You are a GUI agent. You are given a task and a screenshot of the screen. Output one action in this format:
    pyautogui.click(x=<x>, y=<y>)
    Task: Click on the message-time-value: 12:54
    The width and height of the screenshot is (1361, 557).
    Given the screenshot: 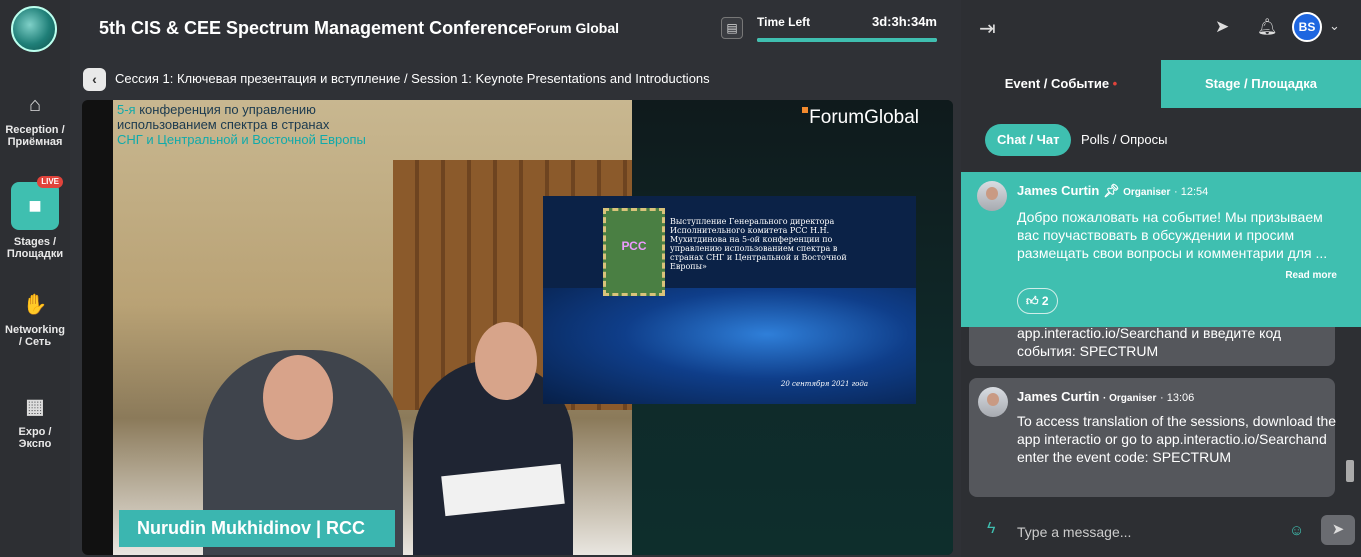 What is the action you would take?
    pyautogui.click(x=1194, y=192)
    